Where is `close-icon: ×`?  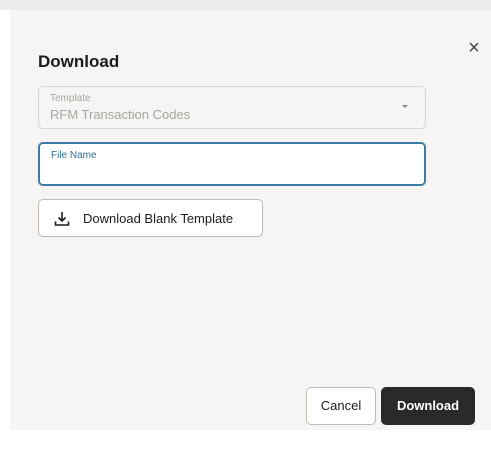
close-icon: × is located at coordinates (474, 48).